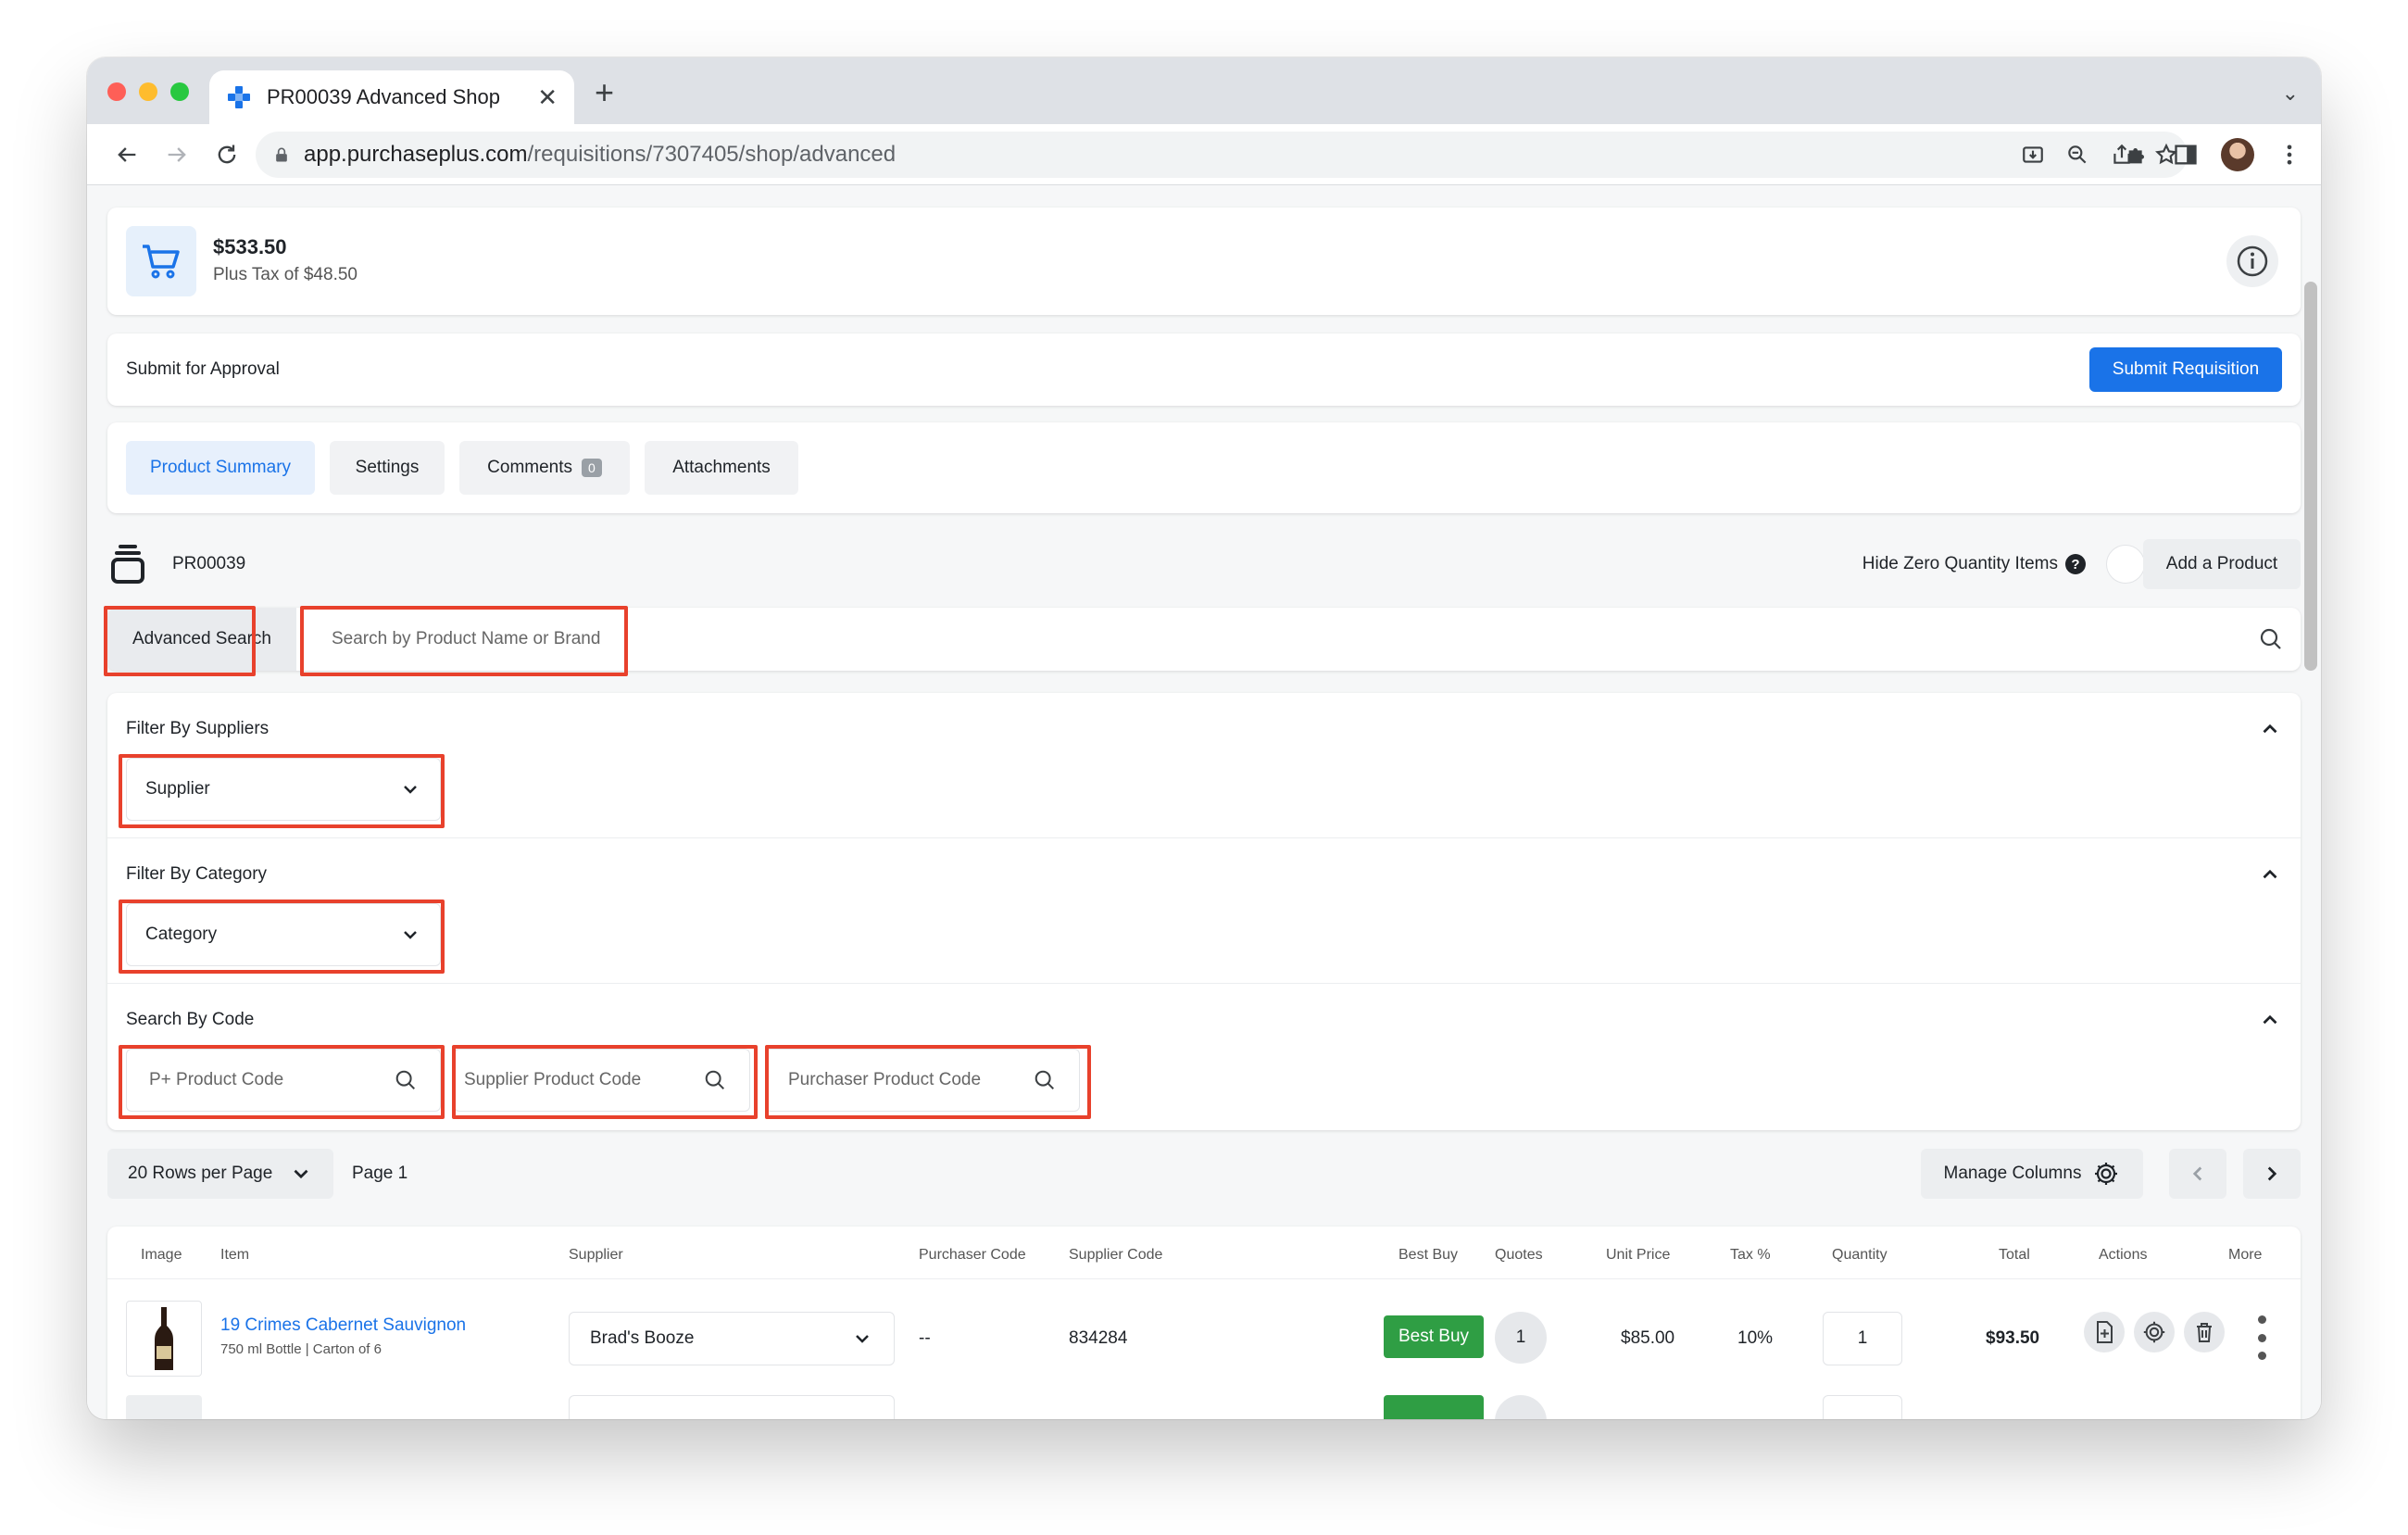 Image resolution: width=2408 pixels, height=1535 pixels. What do you see at coordinates (1116, 1255) in the screenshot?
I see `column-header-supplier-code: Supplier Code` at bounding box center [1116, 1255].